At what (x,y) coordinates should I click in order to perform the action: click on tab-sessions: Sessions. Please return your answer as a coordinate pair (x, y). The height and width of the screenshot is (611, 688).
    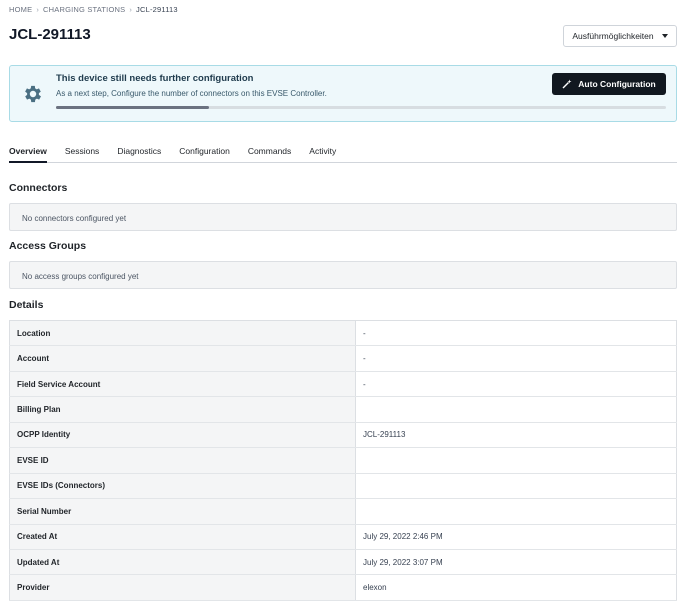
    Looking at the image, I should click on (82, 151).